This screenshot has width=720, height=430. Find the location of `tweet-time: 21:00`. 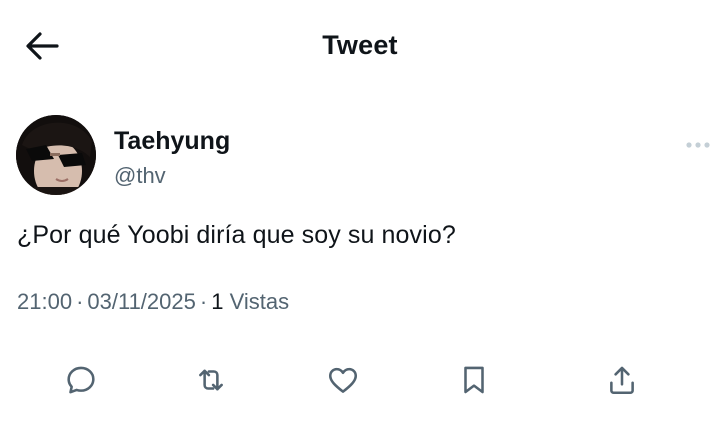

tweet-time: 21:00 is located at coordinates (44, 301).